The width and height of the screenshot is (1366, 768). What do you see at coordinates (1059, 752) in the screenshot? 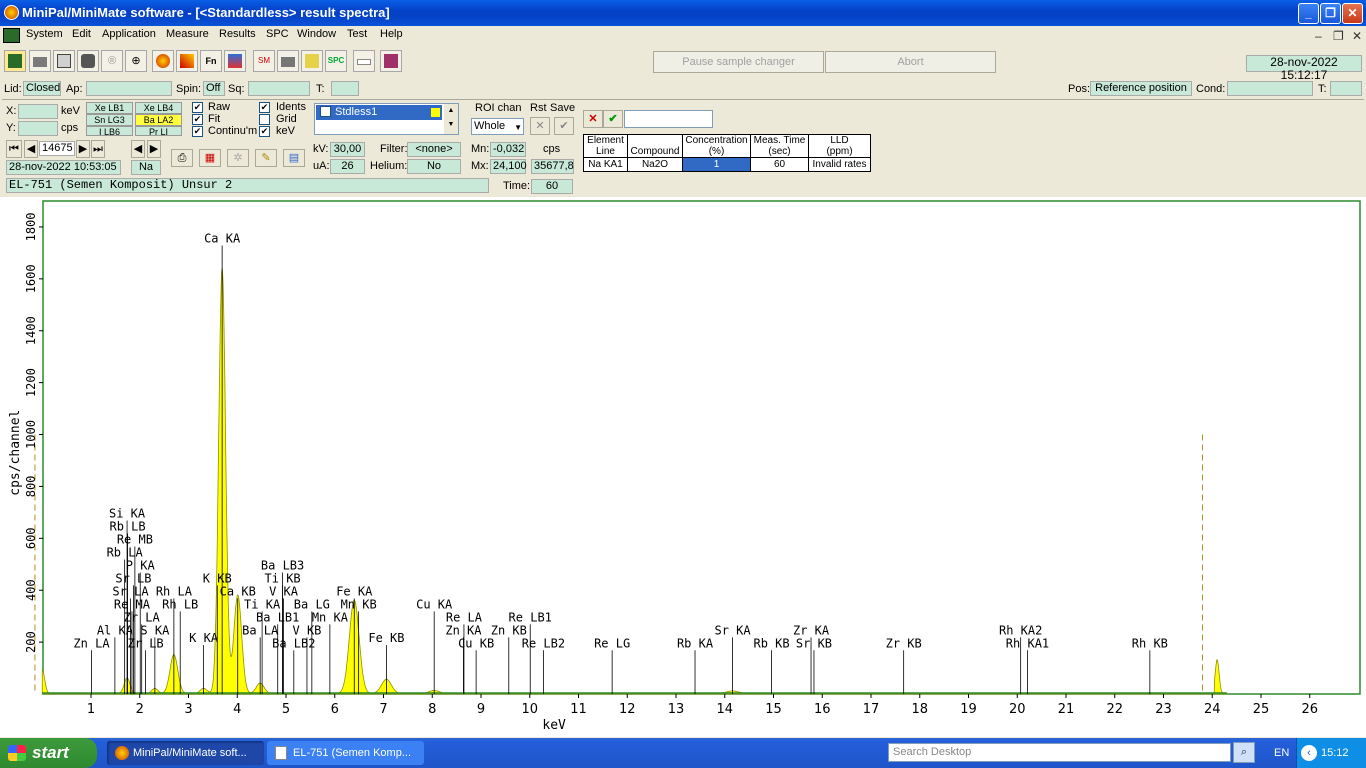
I see `desktop-search-input: Search Desktop` at bounding box center [1059, 752].